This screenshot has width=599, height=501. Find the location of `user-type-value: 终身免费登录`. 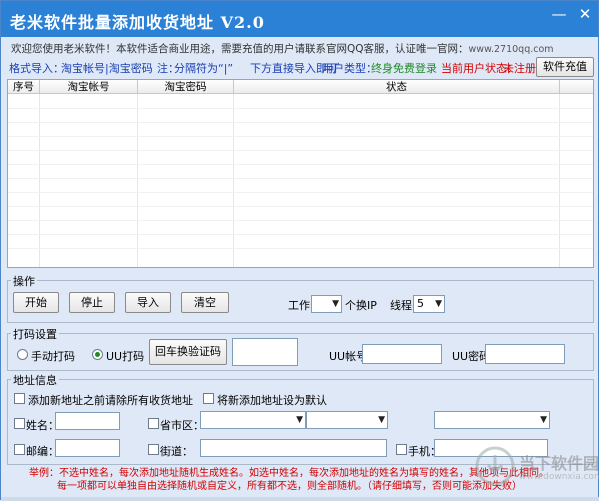

user-type-value: 终身免费登录 is located at coordinates (404, 68).